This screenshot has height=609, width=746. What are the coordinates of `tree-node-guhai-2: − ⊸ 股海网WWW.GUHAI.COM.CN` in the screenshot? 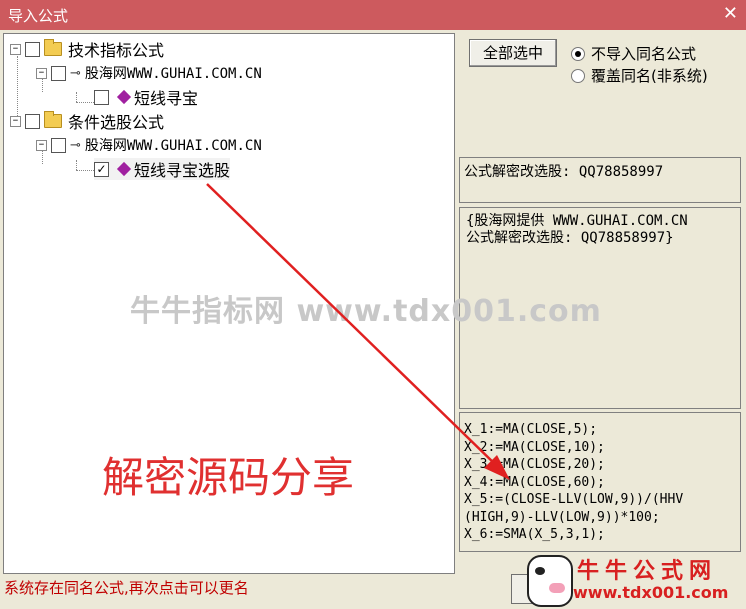 It's located at (149, 145).